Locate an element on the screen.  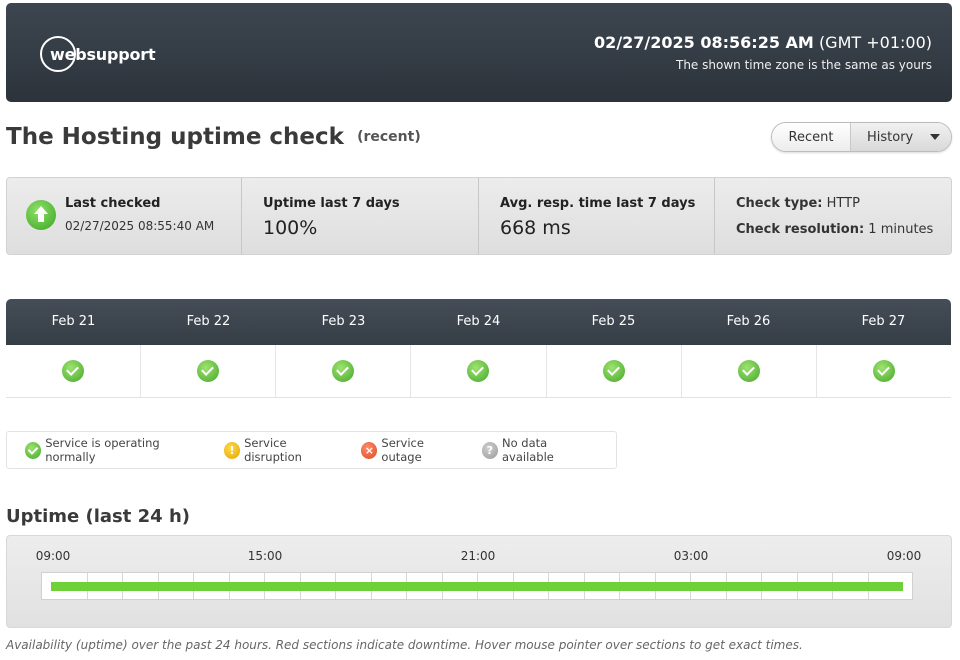
check-type-label: Check type: is located at coordinates (779, 203).